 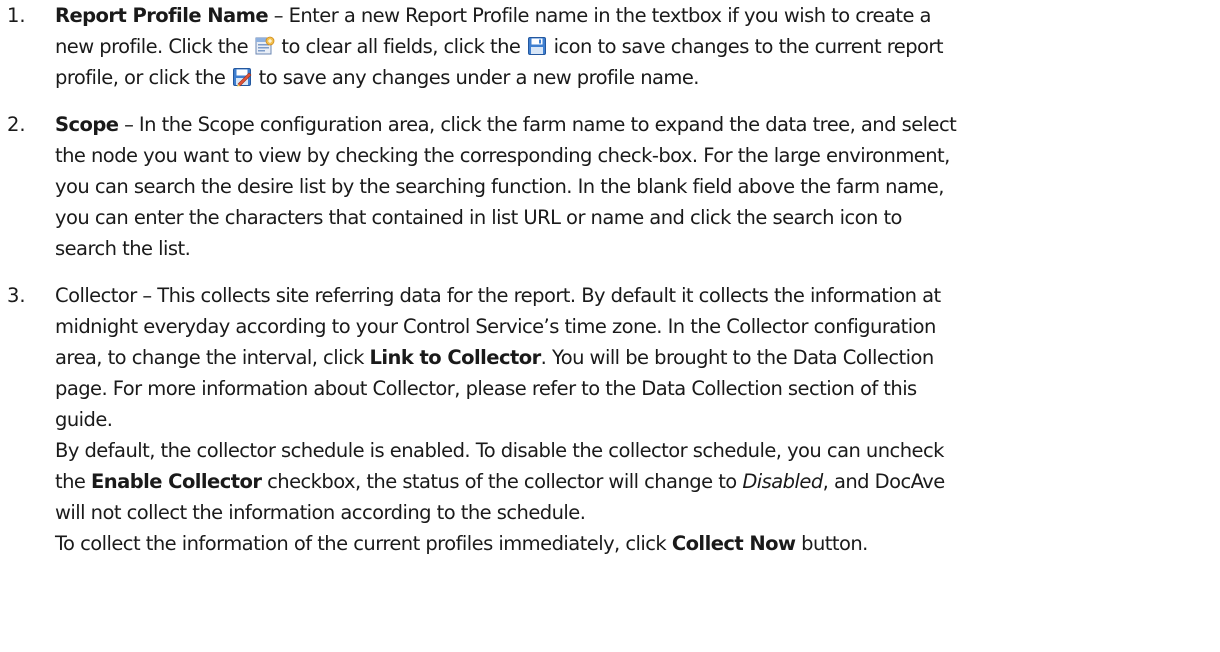 What do you see at coordinates (87, 124) in the screenshot?
I see `term-scope: Scope` at bounding box center [87, 124].